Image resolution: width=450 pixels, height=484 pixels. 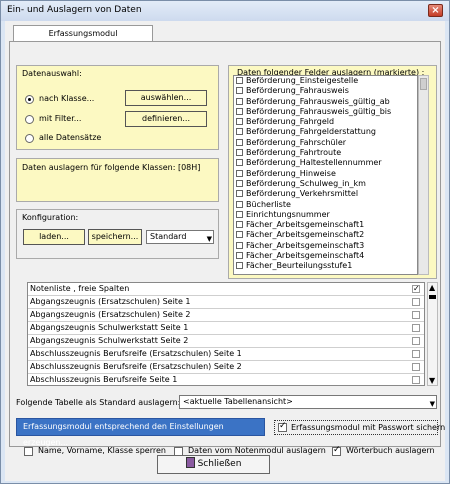 What do you see at coordinates (308, 402) in the screenshot?
I see `default-table-select: <aktuelle Tabellenansicht> ▼` at bounding box center [308, 402].